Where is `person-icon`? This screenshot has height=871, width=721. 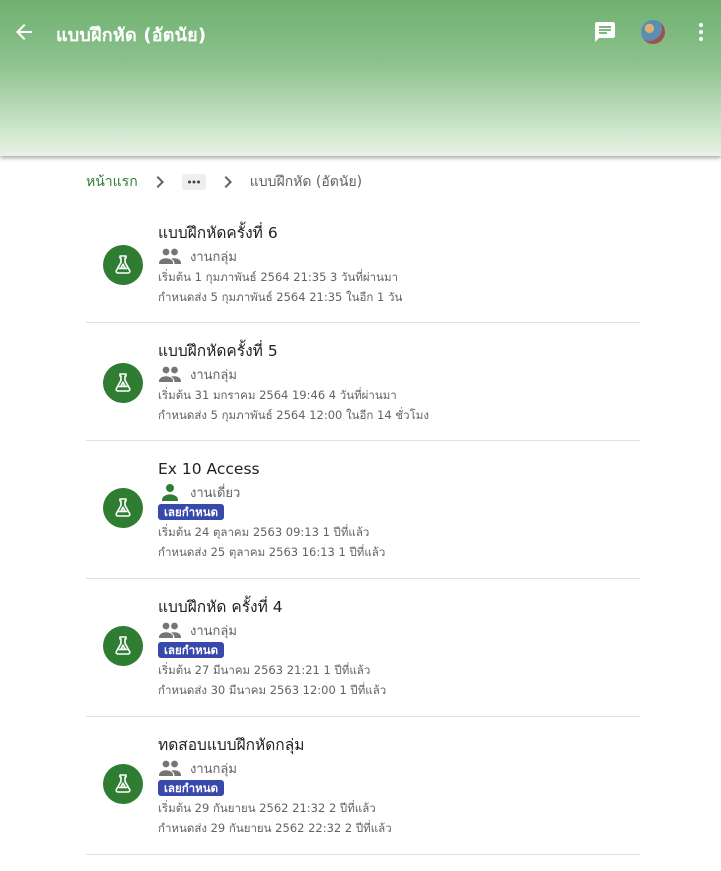
person-icon is located at coordinates (174, 492).